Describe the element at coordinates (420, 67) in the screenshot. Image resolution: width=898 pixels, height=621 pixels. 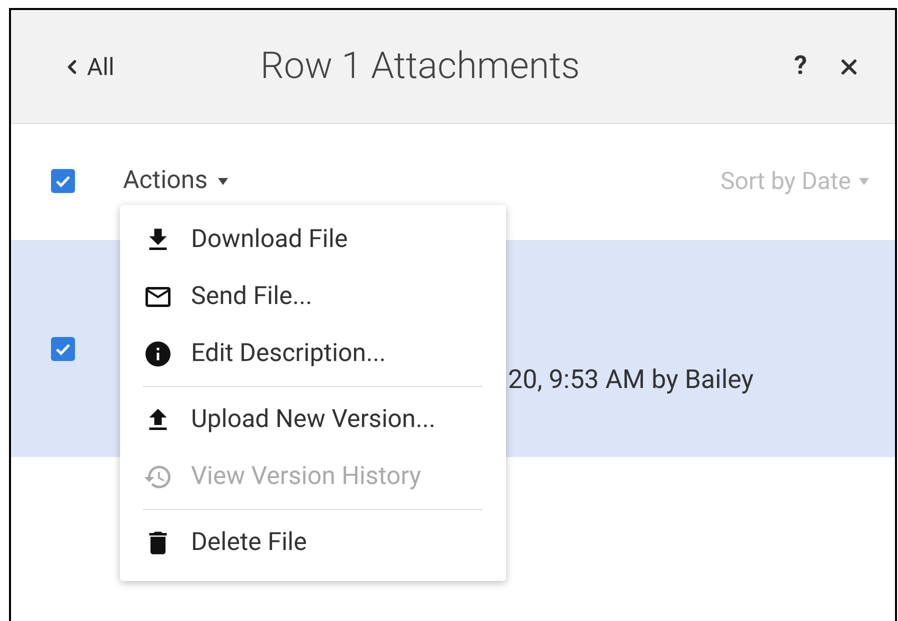
I see `window-title: Row 1 Attachments` at that location.